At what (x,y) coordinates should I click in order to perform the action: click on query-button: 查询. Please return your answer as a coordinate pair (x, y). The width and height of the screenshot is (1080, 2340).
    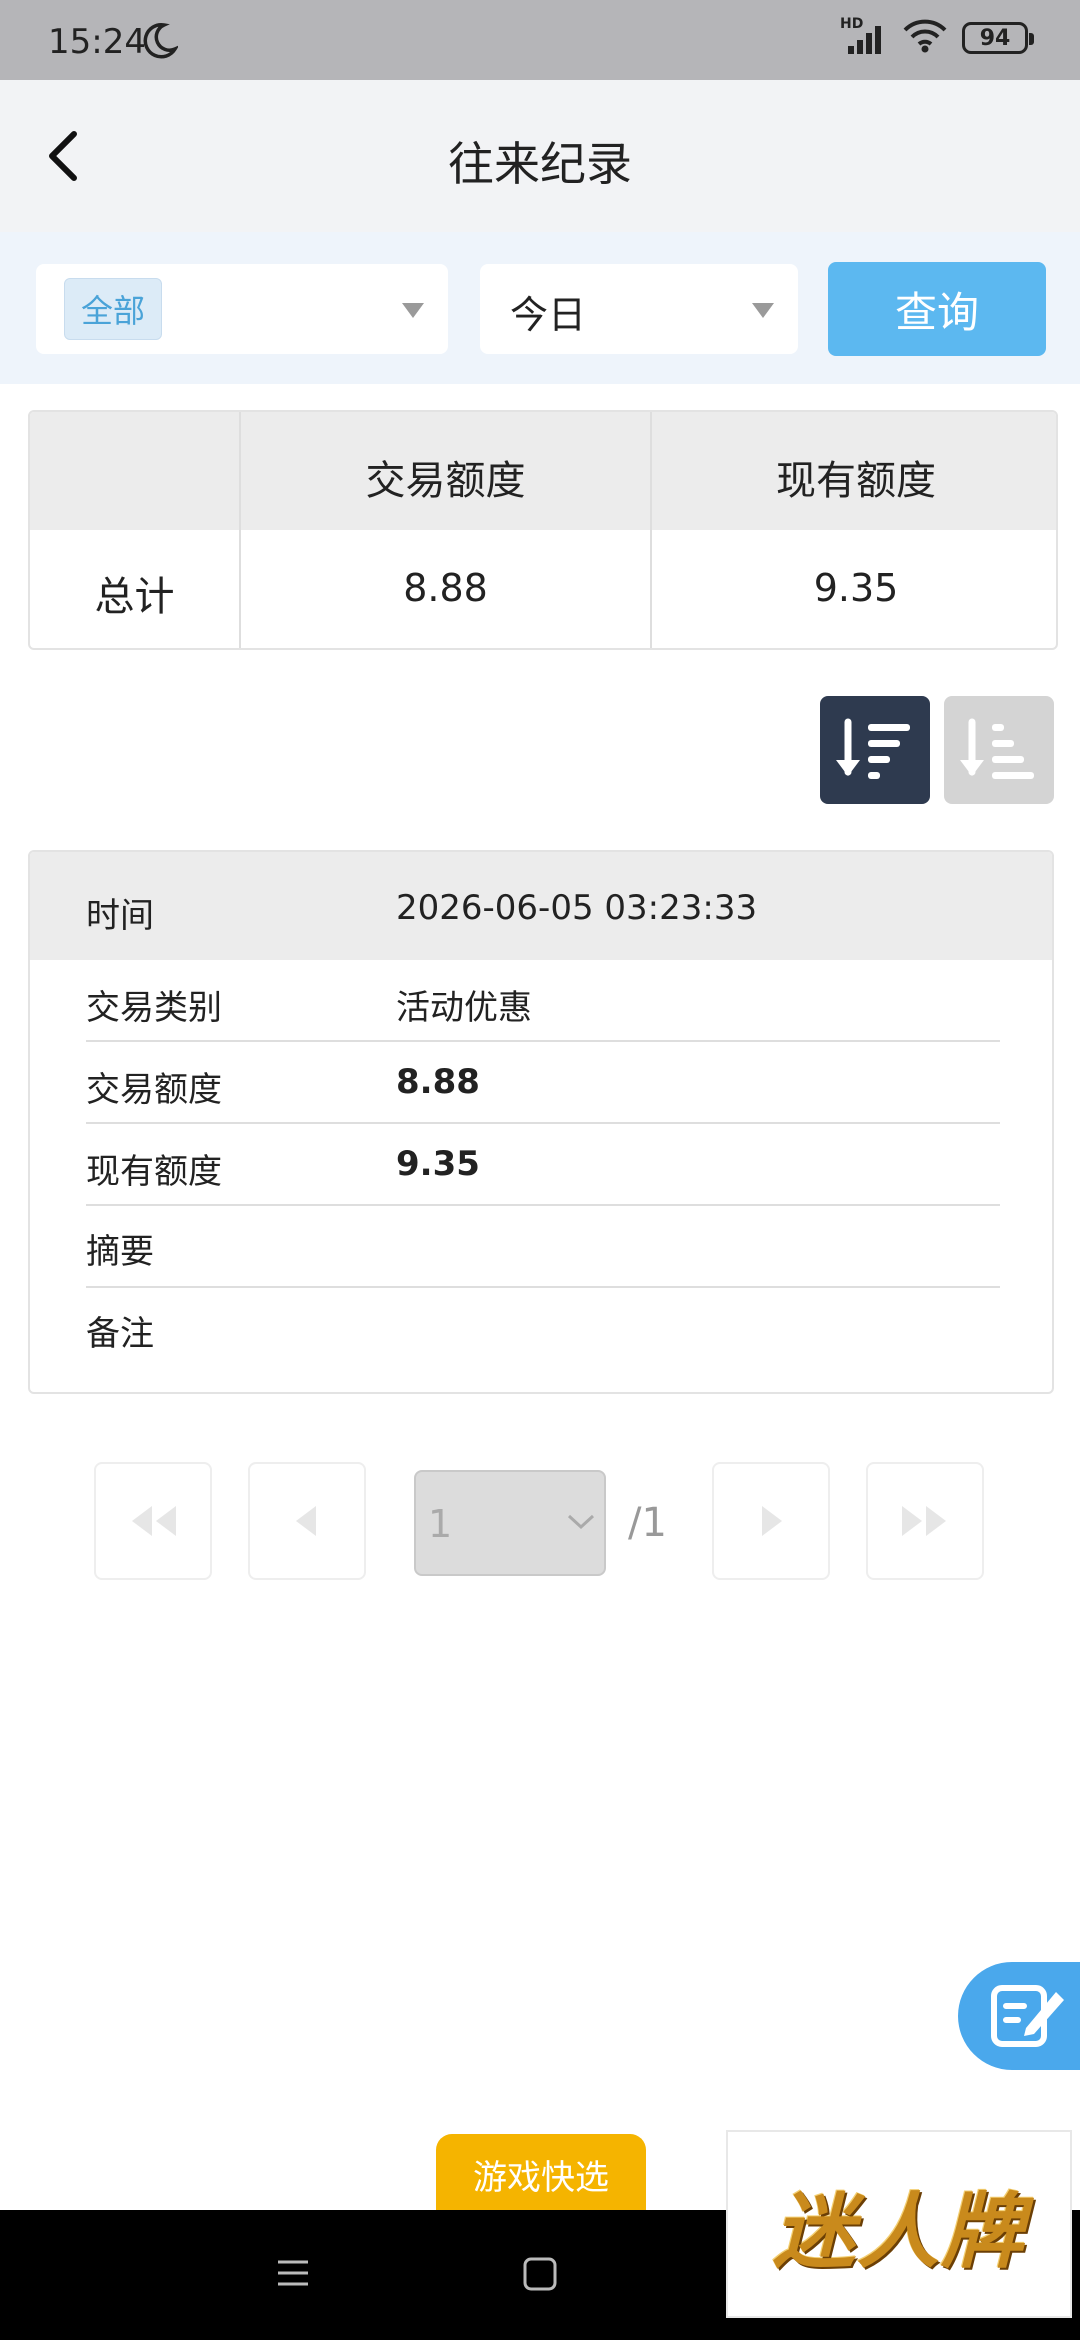
    Looking at the image, I should click on (937, 309).